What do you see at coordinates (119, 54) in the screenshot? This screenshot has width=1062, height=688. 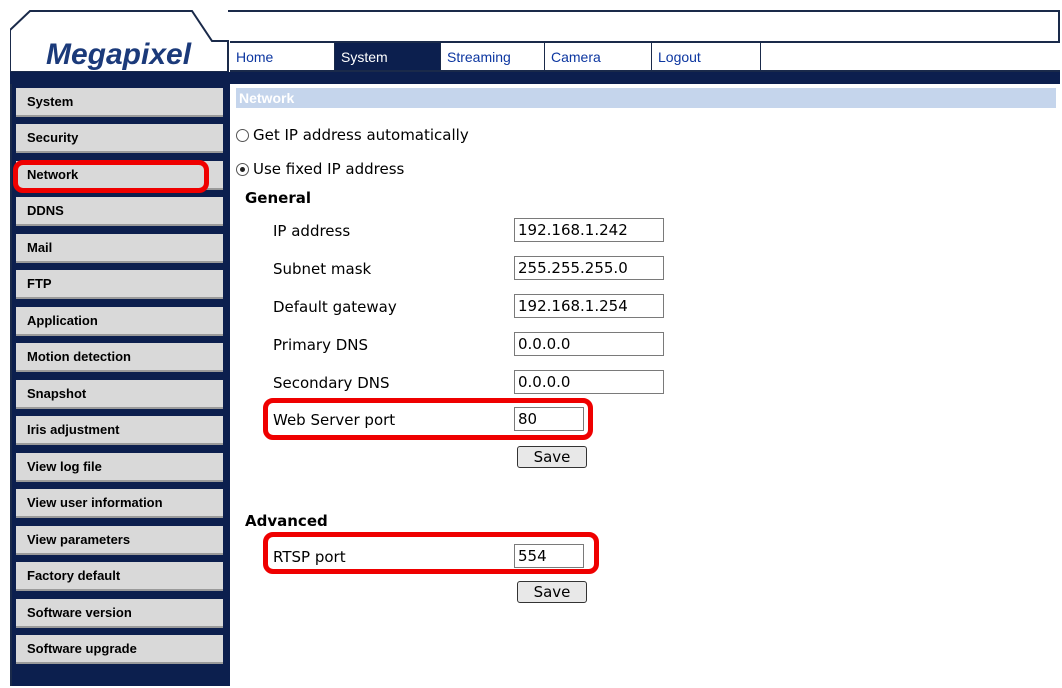 I see `brand-logo: Megapixel` at bounding box center [119, 54].